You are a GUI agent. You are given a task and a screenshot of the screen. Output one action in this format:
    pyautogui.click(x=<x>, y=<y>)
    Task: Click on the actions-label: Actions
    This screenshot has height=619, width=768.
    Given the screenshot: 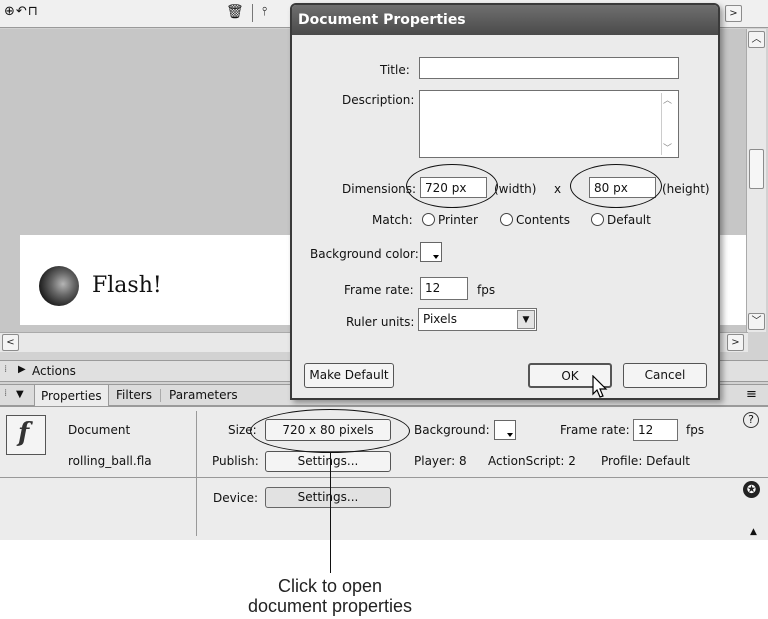 What is the action you would take?
    pyautogui.click(x=54, y=371)
    